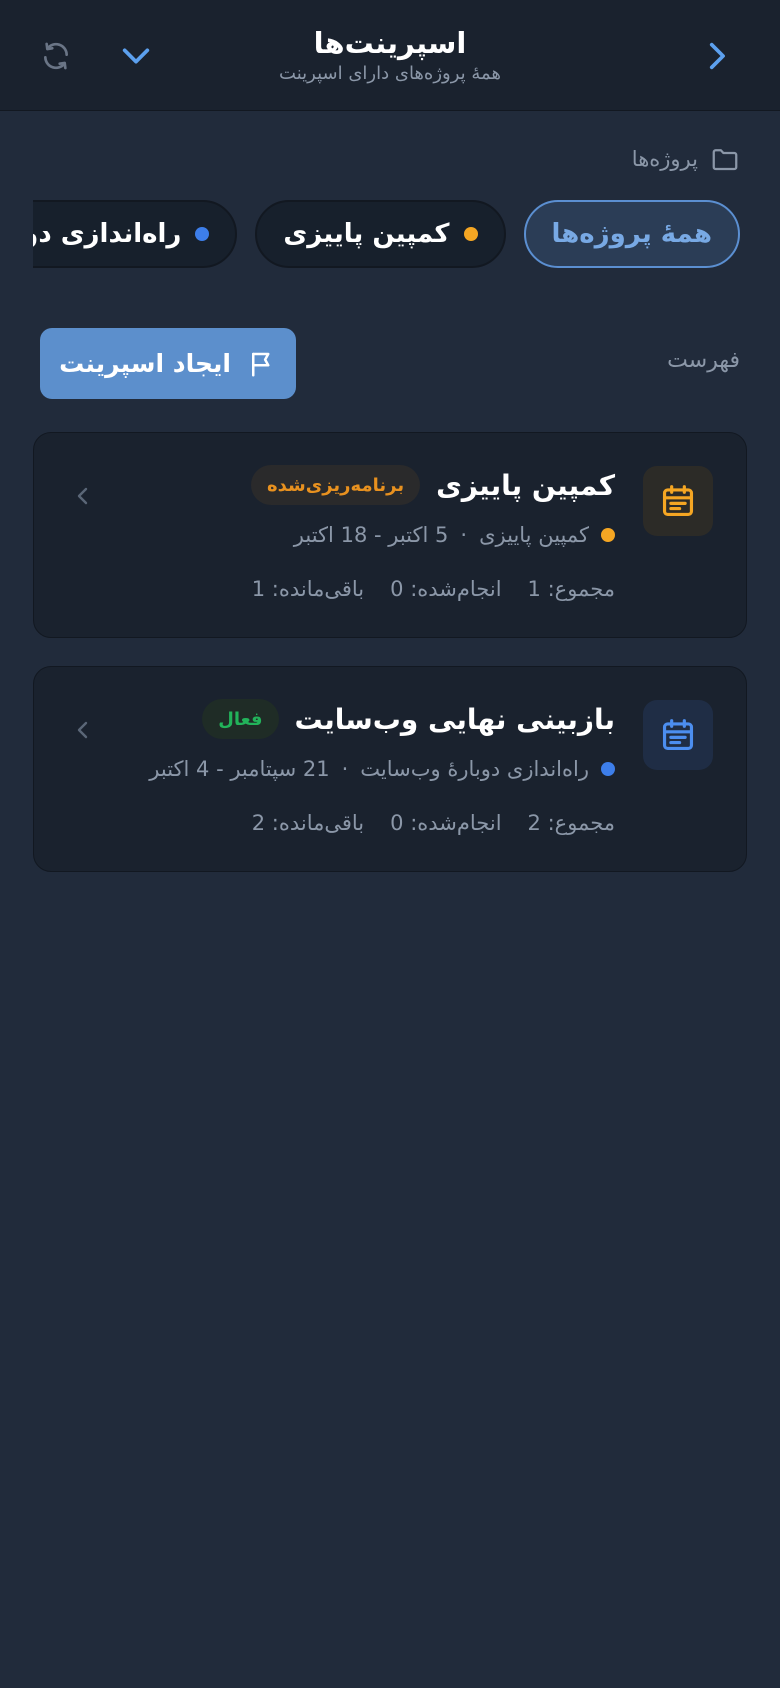 The height and width of the screenshot is (1688, 780). I want to click on expand-button, so click(136, 56).